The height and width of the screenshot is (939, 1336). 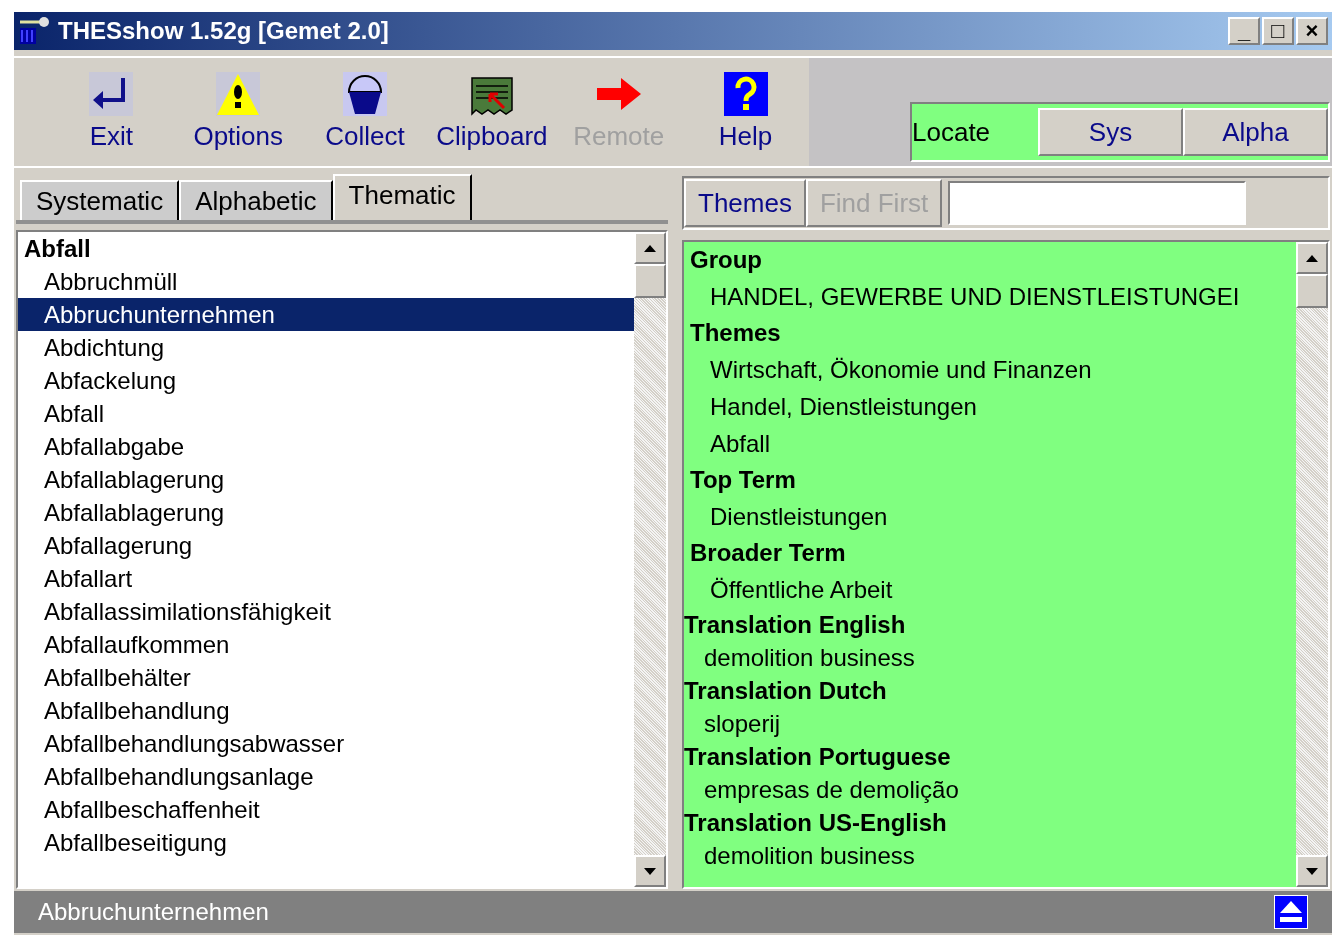 What do you see at coordinates (901, 370) in the screenshot?
I see `section-item: Wirtschaft, Ökonomie und Finanzen` at bounding box center [901, 370].